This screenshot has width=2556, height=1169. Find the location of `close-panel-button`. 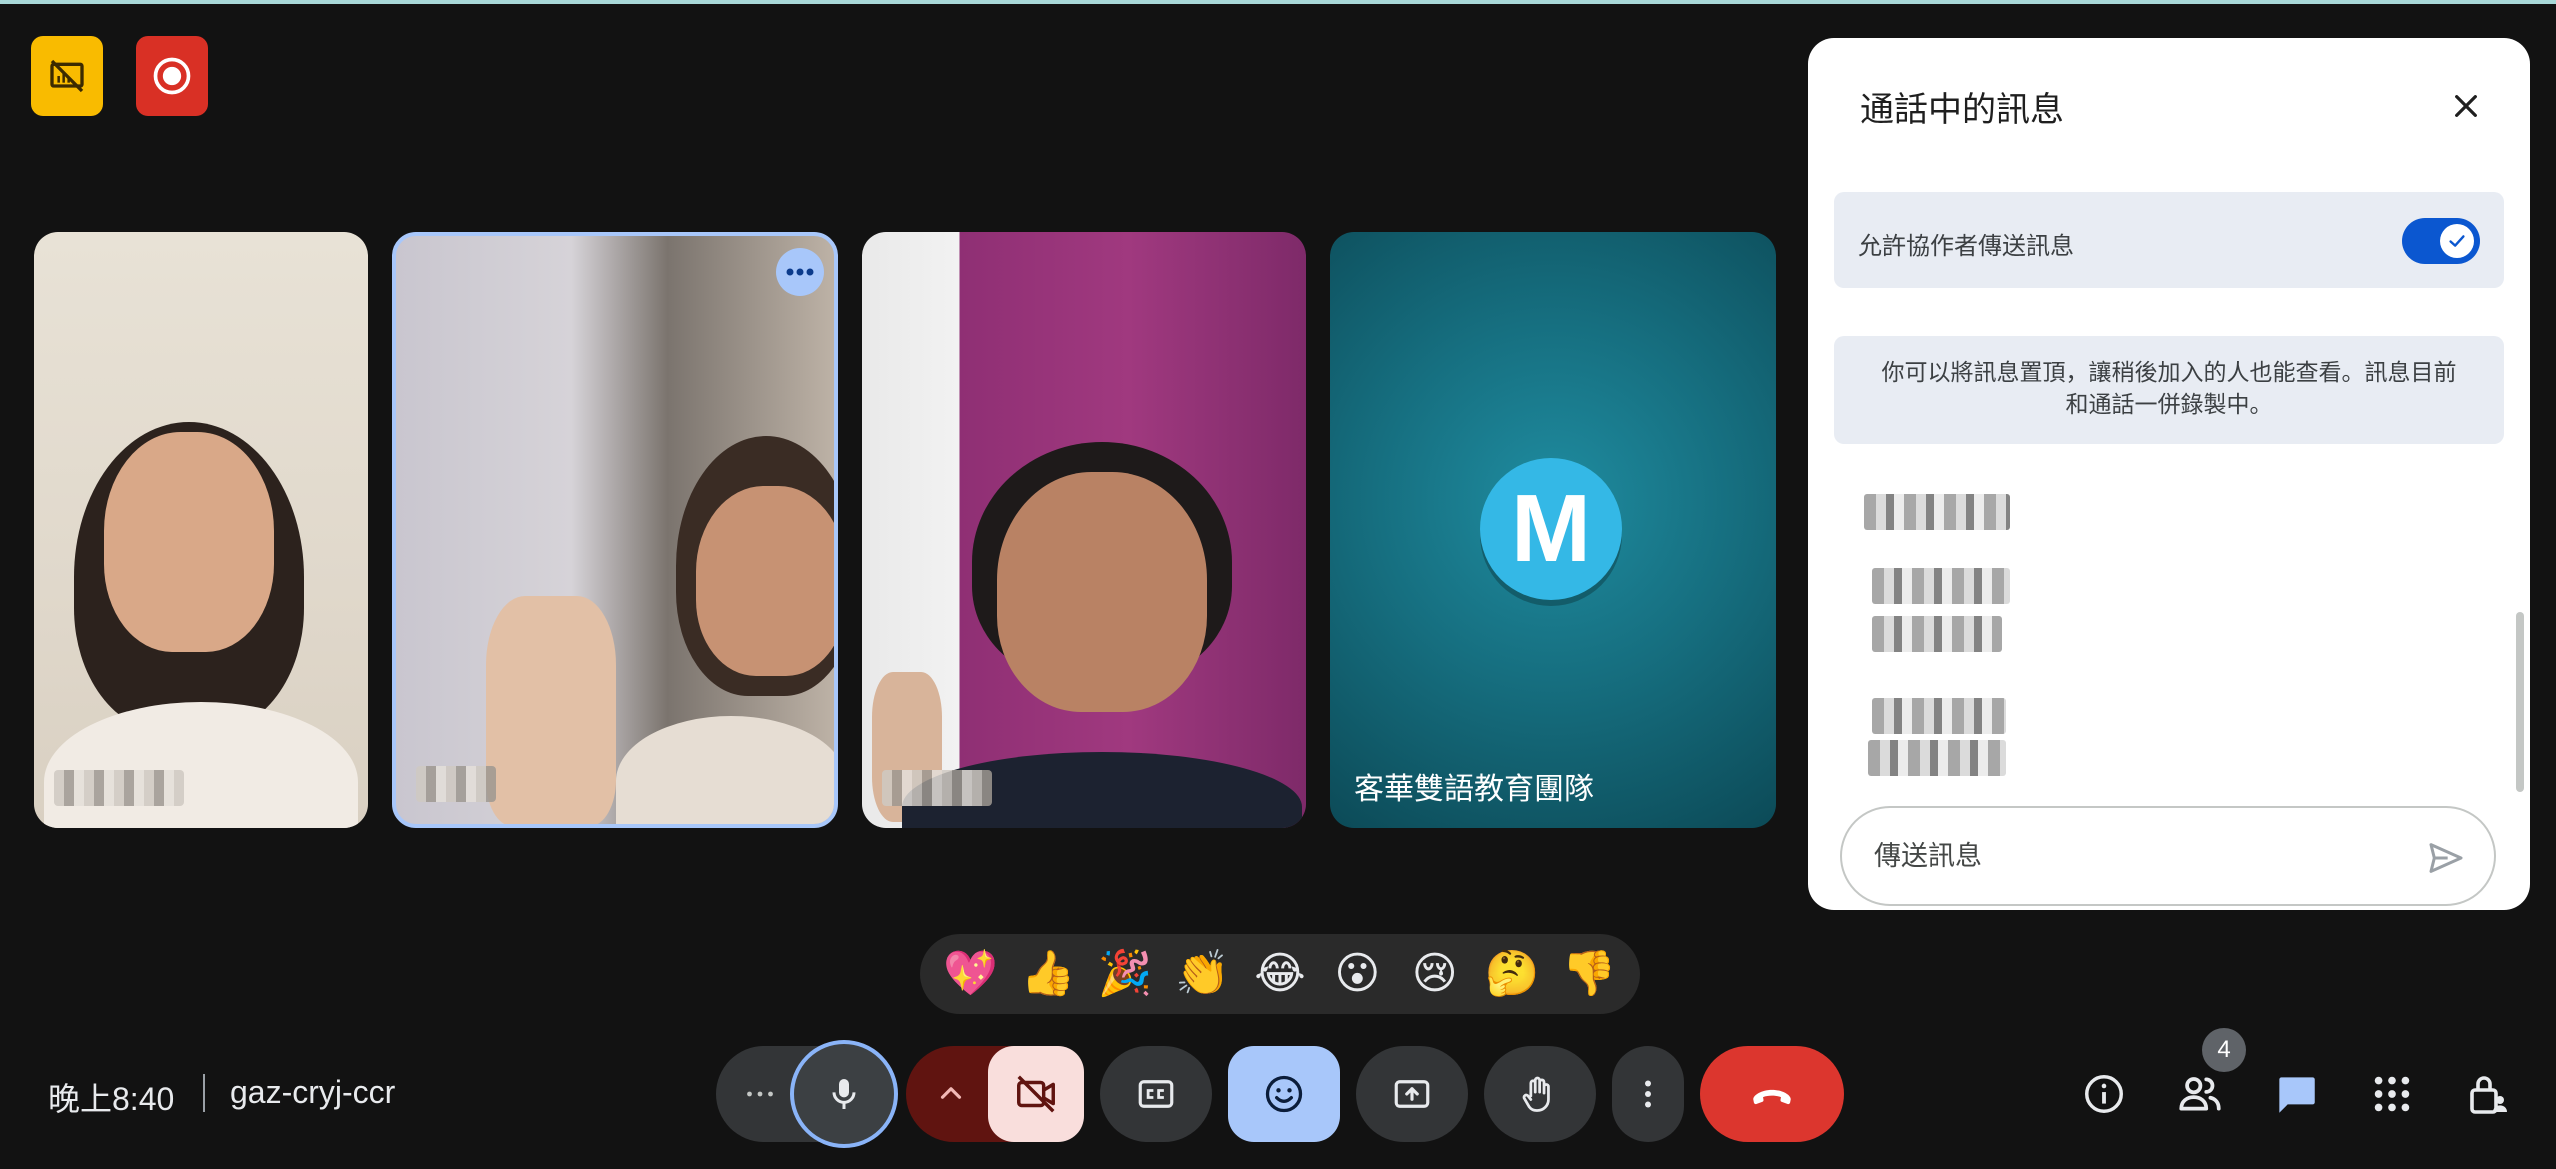

close-panel-button is located at coordinates (2466, 106).